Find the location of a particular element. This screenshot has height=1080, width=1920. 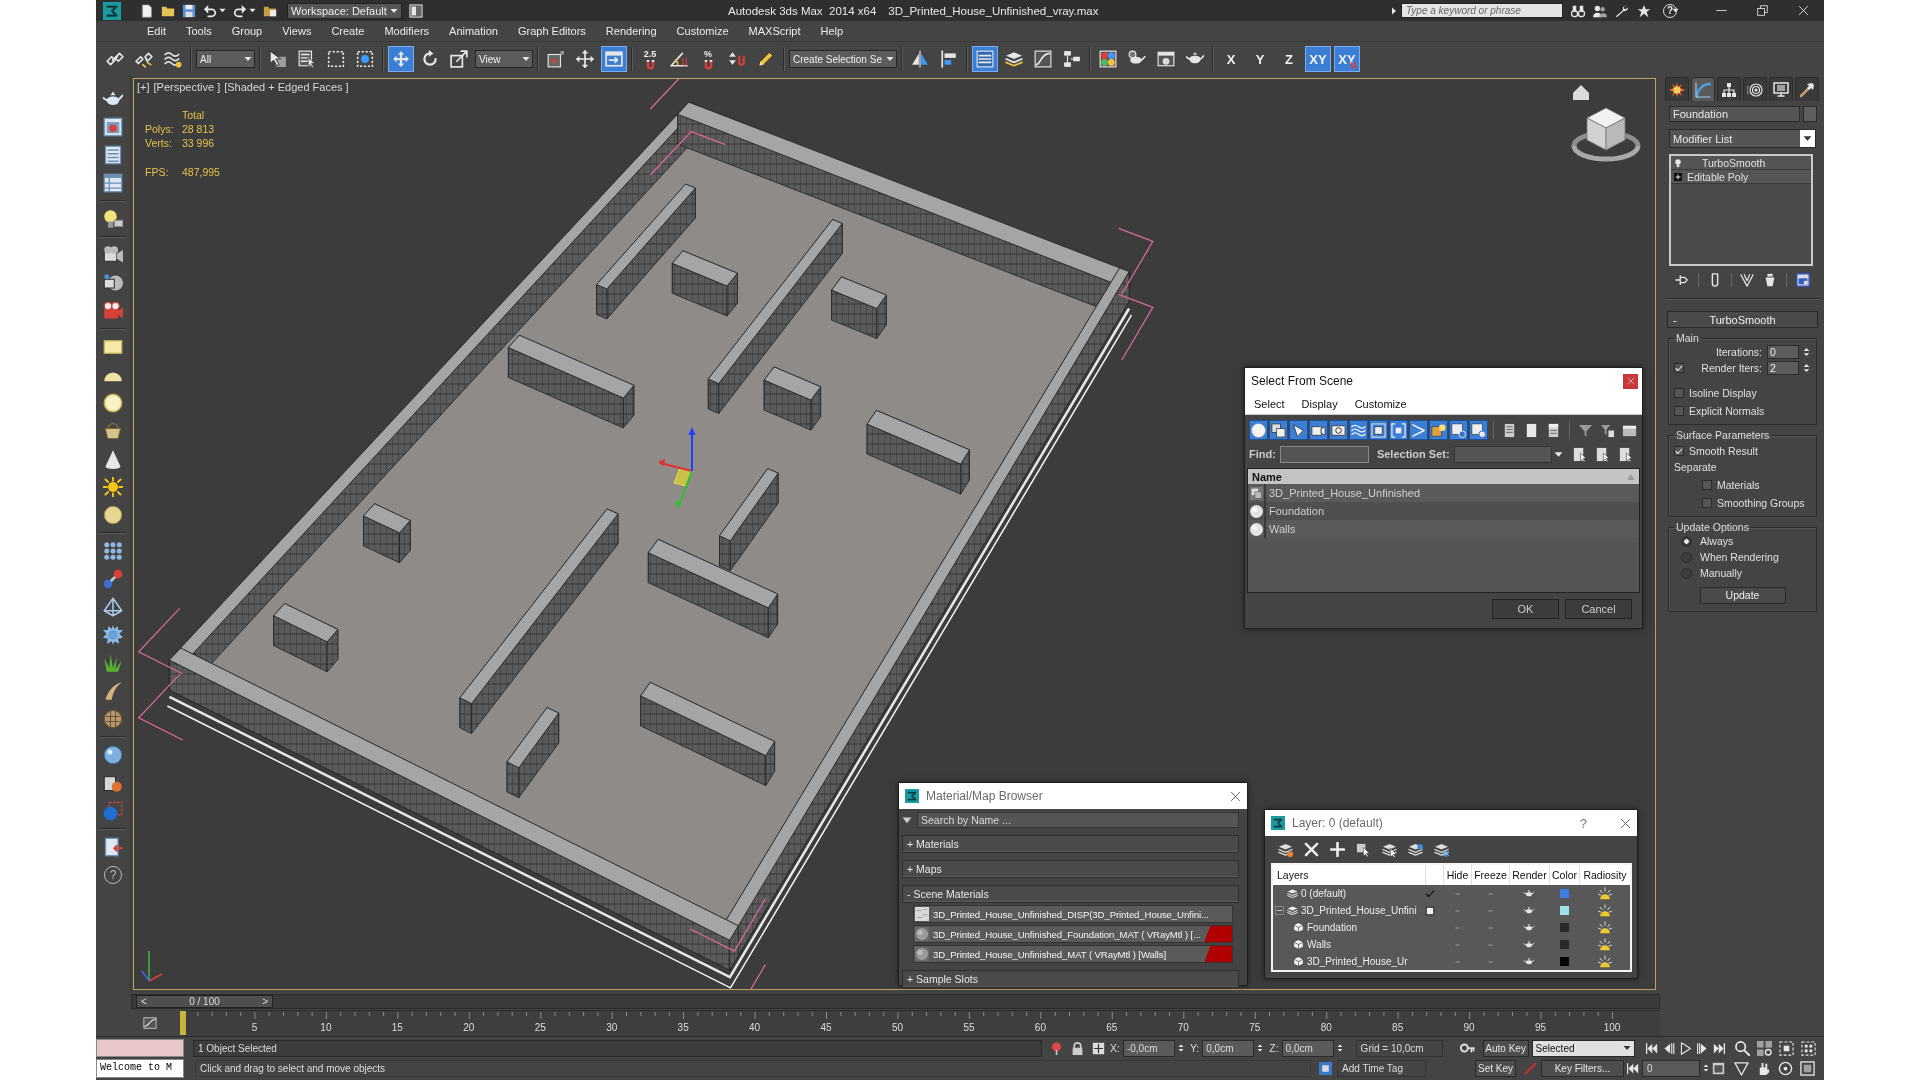

textured-ball-icon is located at coordinates (113, 719).